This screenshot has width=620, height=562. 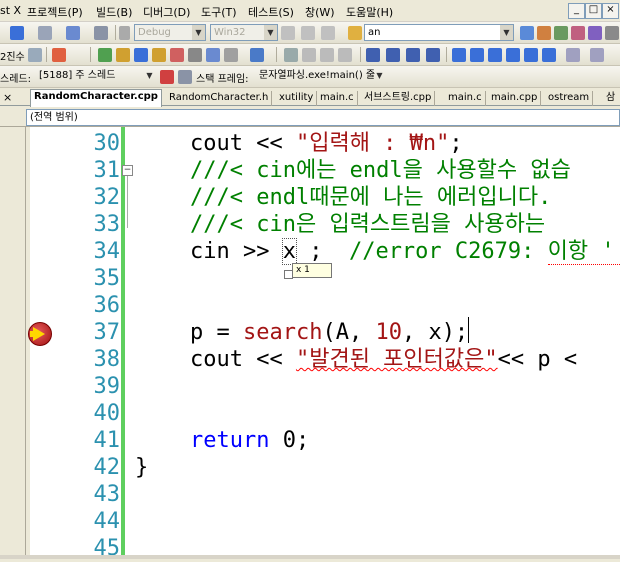 What do you see at coordinates (195, 55) in the screenshot?
I see `callstack-icon` at bounding box center [195, 55].